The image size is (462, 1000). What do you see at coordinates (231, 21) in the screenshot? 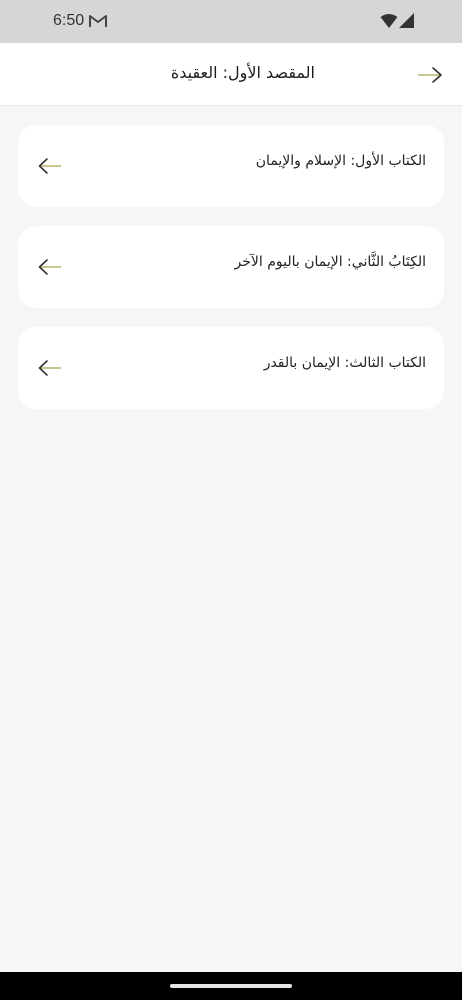
I see `status-bar: 6:50` at bounding box center [231, 21].